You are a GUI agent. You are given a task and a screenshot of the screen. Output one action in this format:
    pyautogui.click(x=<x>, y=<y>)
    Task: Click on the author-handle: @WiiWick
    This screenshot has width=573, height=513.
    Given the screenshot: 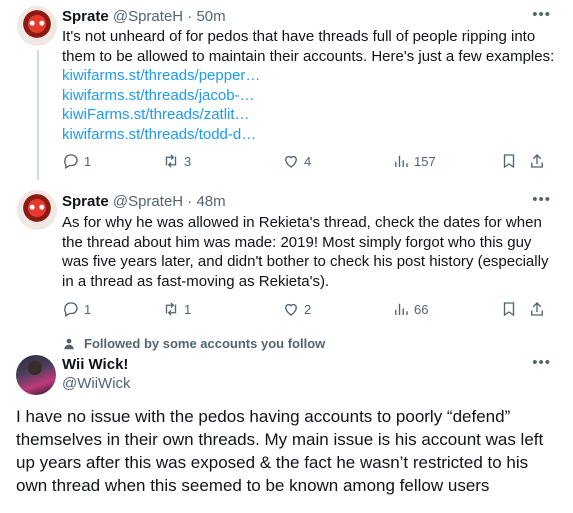 What is the action you would take?
    pyautogui.click(x=96, y=384)
    